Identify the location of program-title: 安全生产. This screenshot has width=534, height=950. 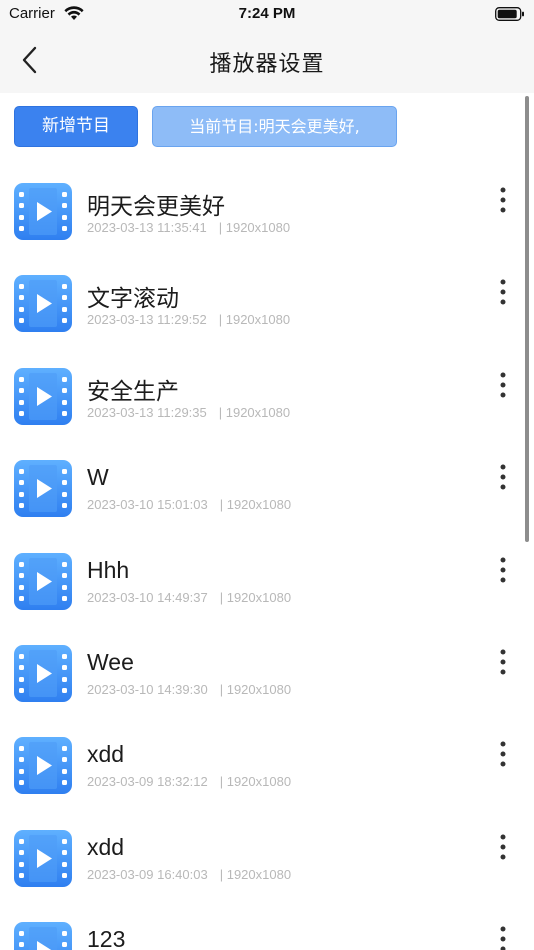
(133, 390).